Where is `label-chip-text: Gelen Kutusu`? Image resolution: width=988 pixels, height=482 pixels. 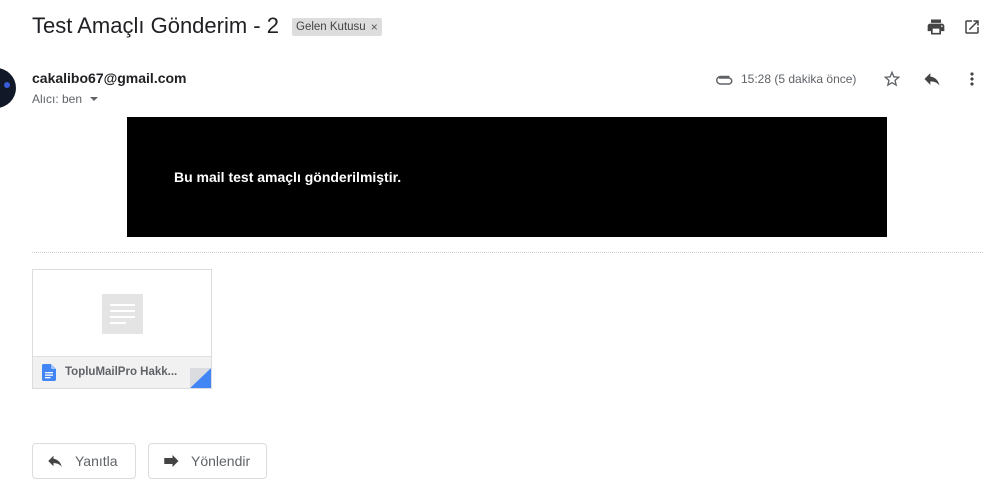
label-chip-text: Gelen Kutusu is located at coordinates (331, 27).